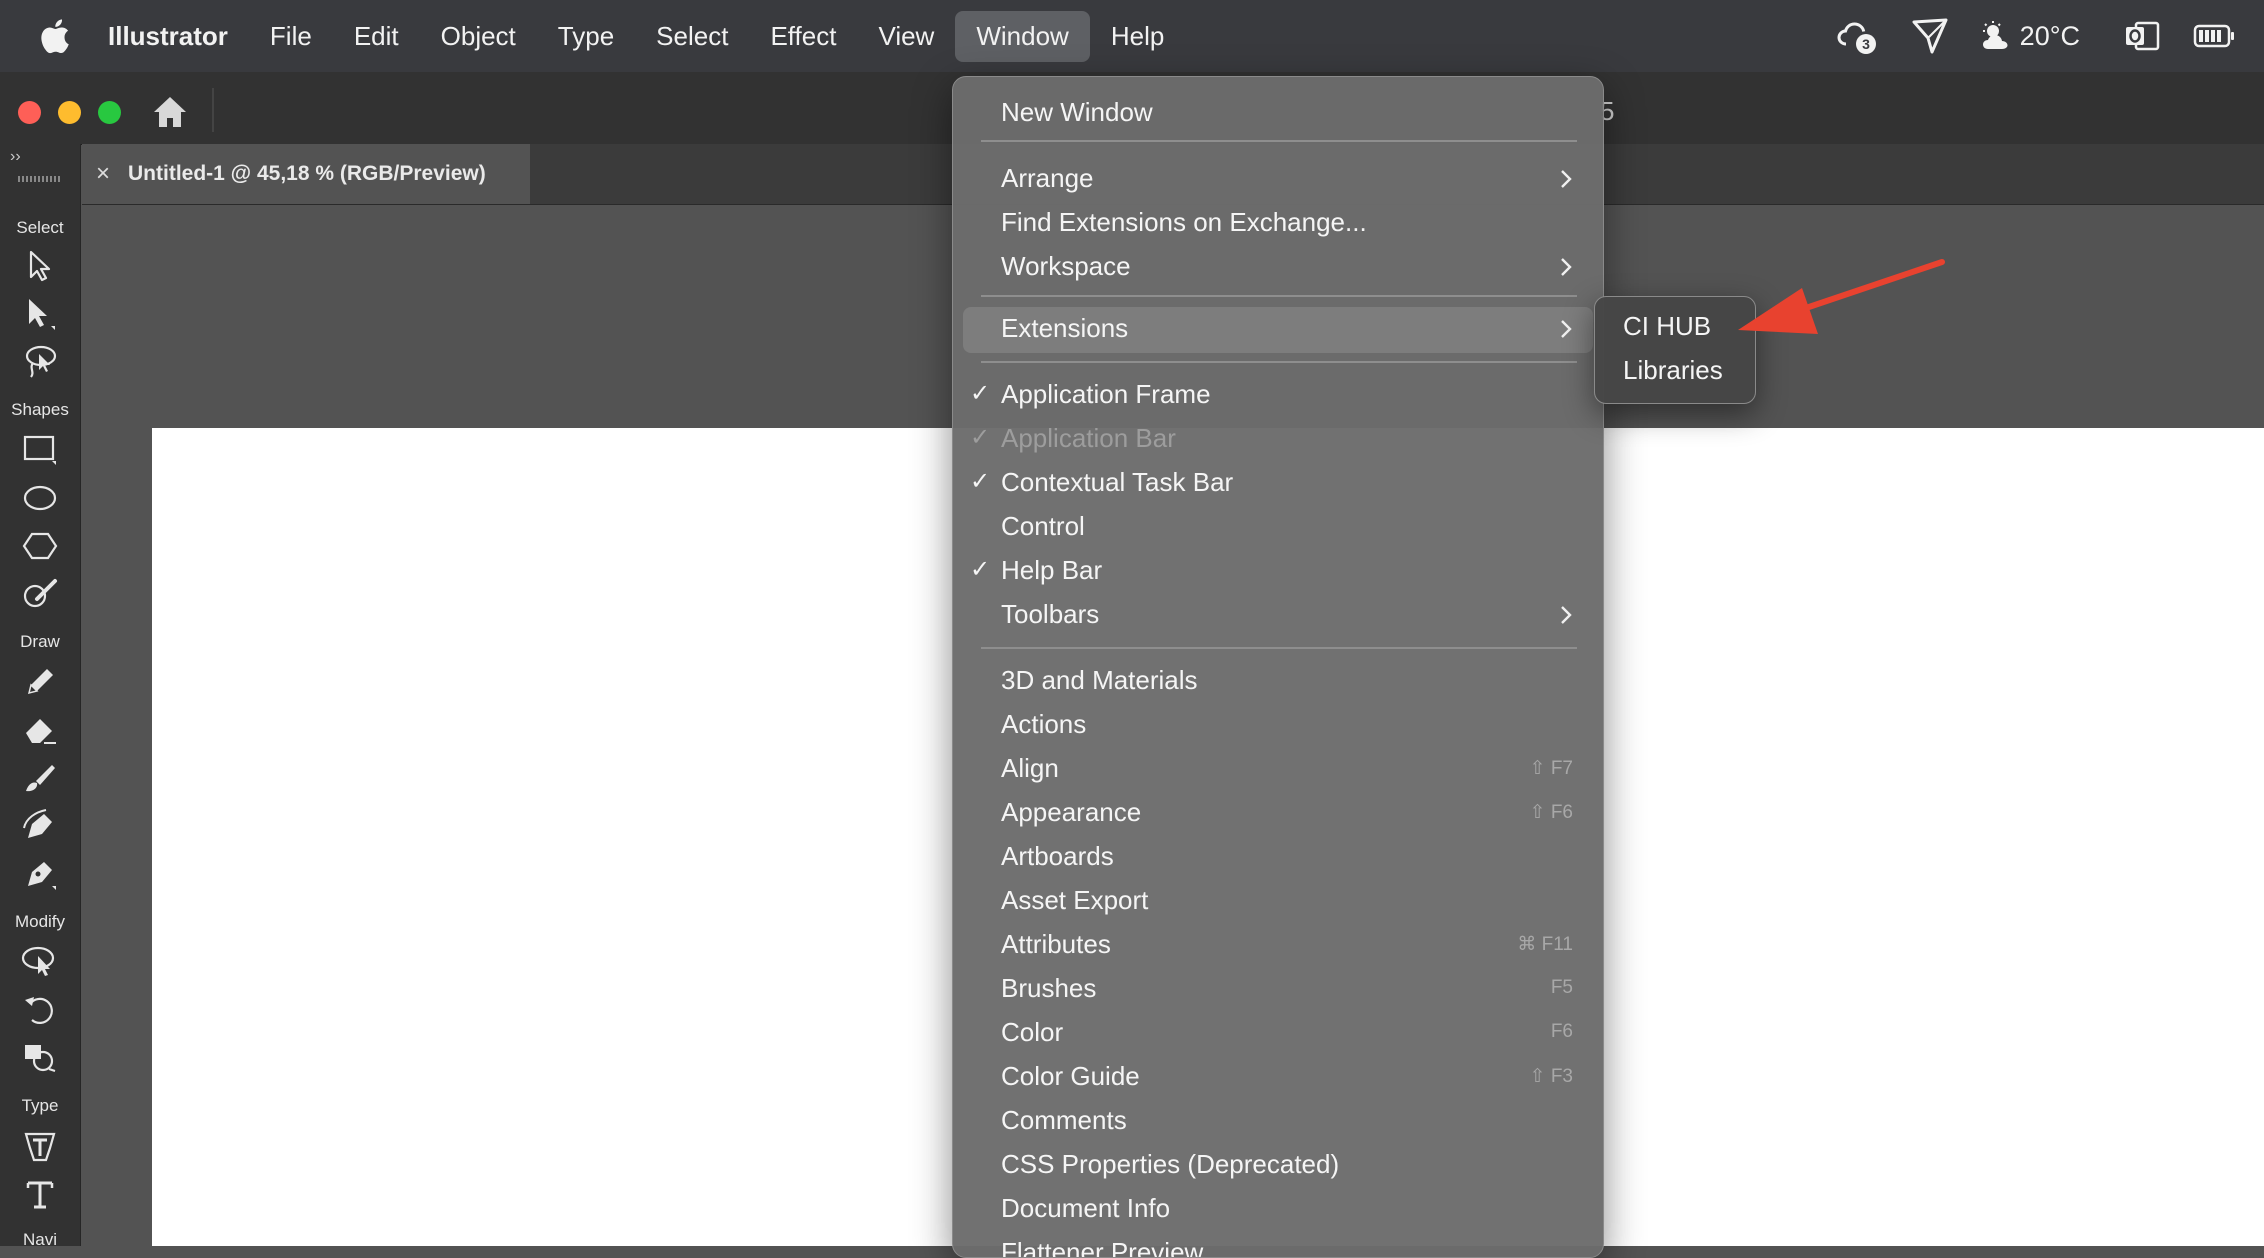 Image resolution: width=2264 pixels, height=1258 pixels. Describe the element at coordinates (40, 730) in the screenshot. I see `eraser-tool-icon` at that location.